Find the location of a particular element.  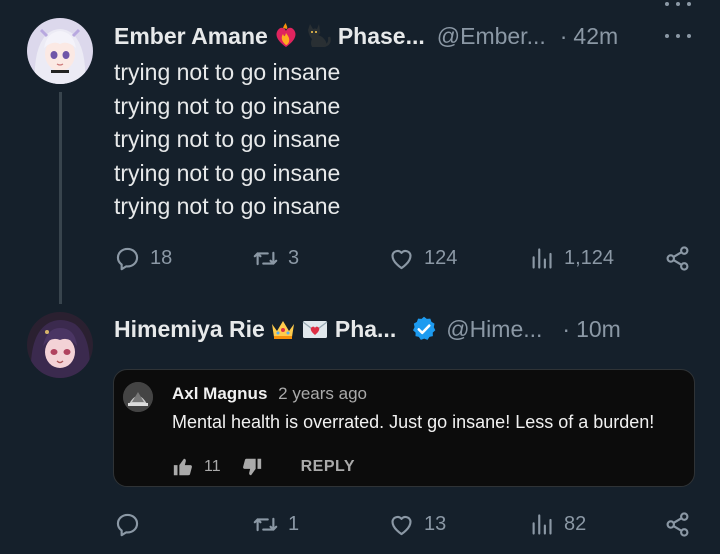

comment-reply-label: REPLY is located at coordinates (327, 466).